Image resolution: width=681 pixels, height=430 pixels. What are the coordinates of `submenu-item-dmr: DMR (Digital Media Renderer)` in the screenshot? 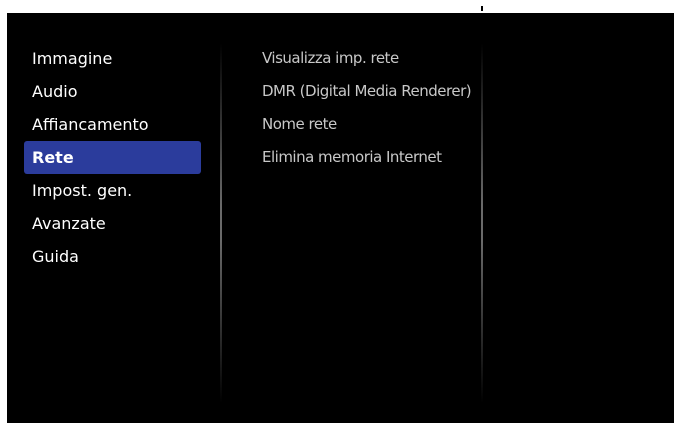 It's located at (366, 91).